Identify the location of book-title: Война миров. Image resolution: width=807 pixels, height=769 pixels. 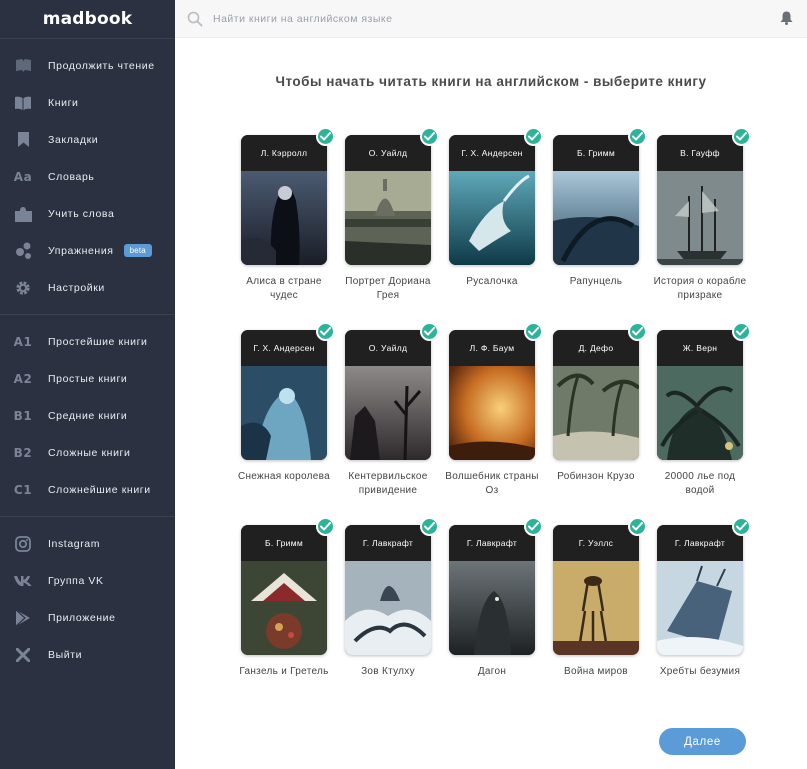
(596, 671).